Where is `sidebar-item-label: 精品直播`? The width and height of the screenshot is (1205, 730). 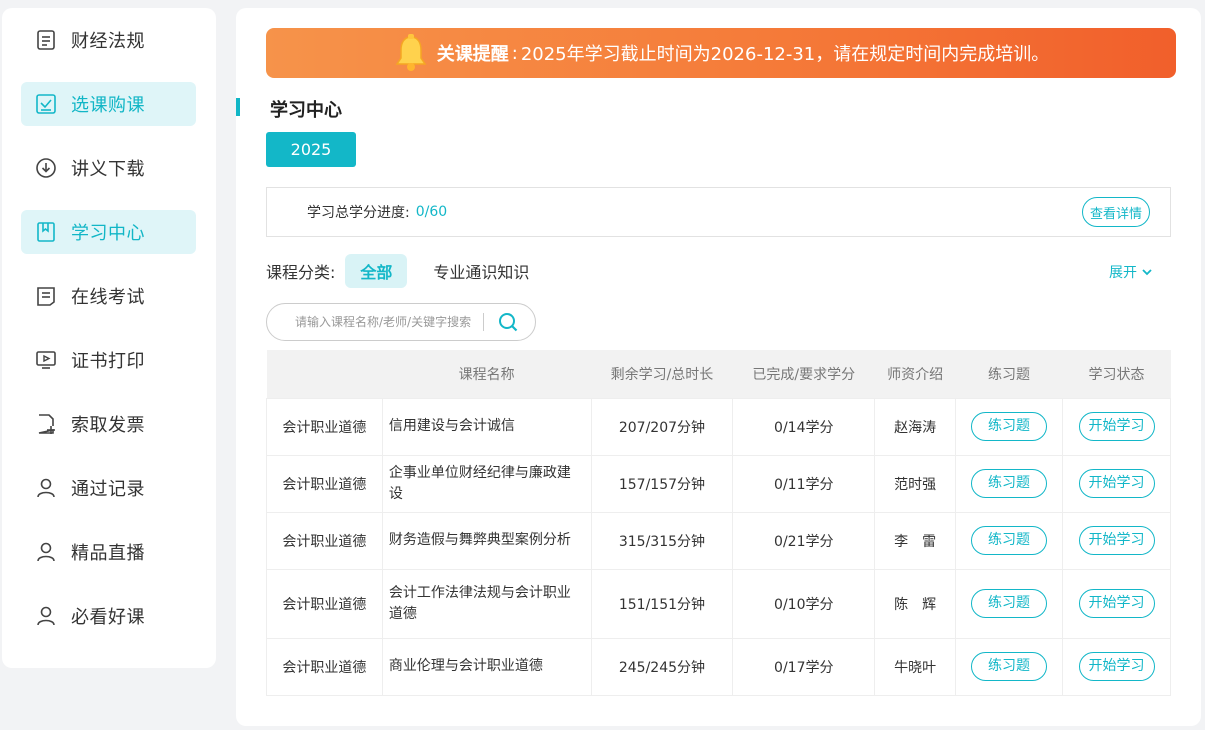
sidebar-item-label: 精品直播 is located at coordinates (108, 553).